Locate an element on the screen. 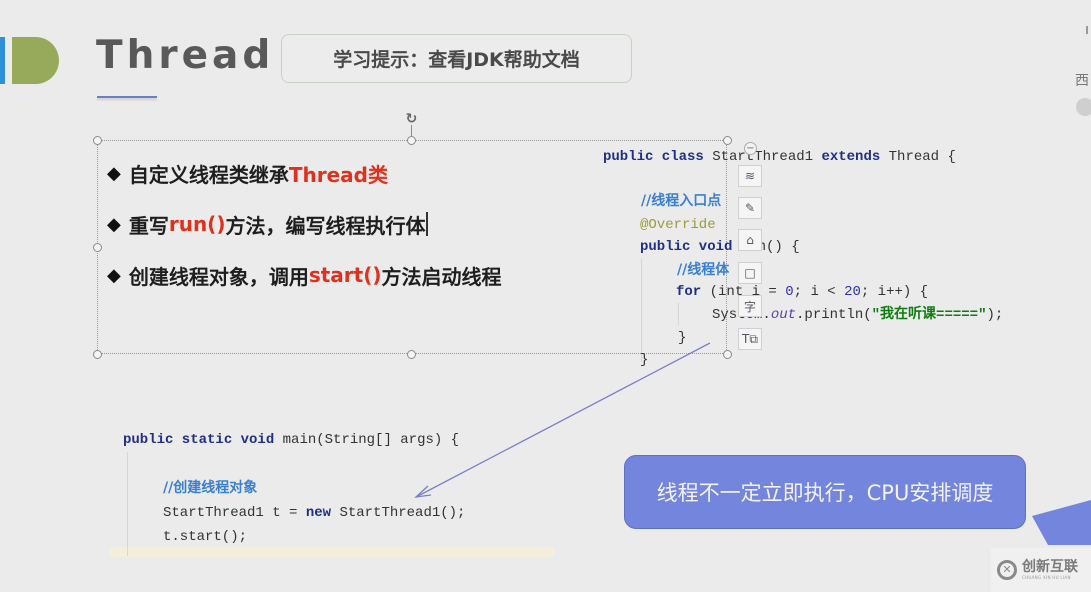 Image resolution: width=1091 pixels, height=592 pixels. watermark-logo-icon: ✕ is located at coordinates (1007, 570).